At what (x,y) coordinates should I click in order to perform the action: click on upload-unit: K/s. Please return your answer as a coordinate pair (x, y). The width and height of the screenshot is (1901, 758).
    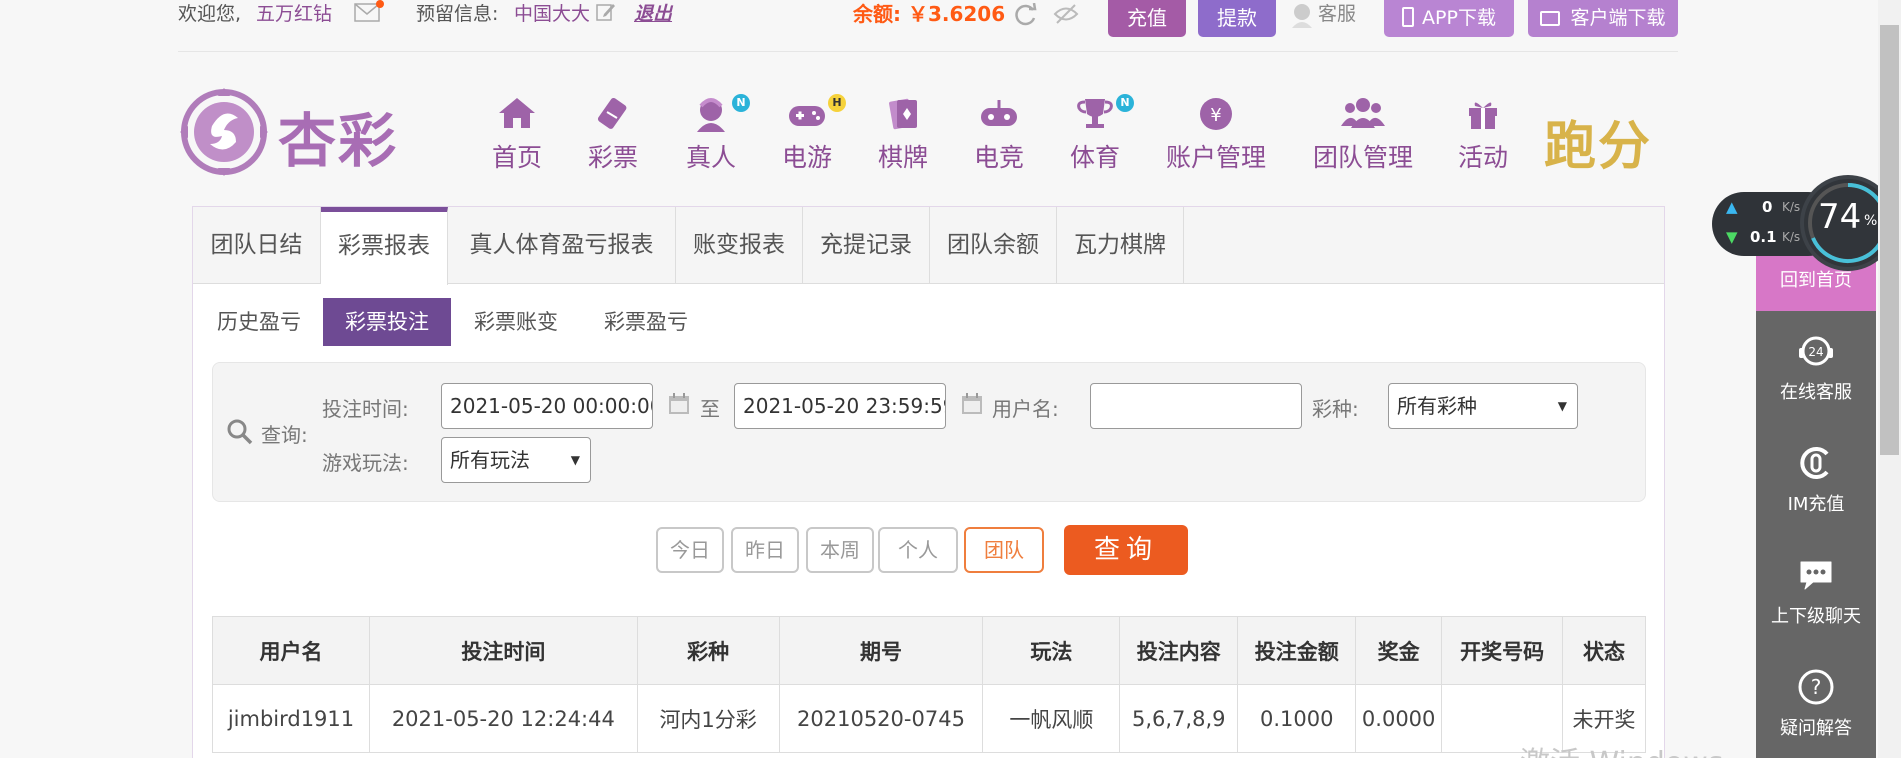
    Looking at the image, I should click on (1791, 207).